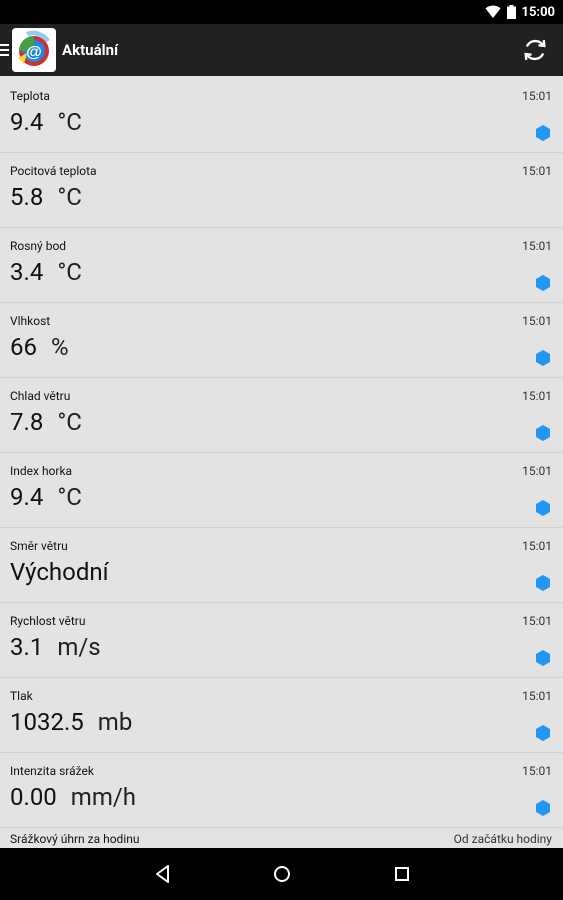  Describe the element at coordinates (46, 422) in the screenshot. I see `row-value: 7.8 °C` at that location.